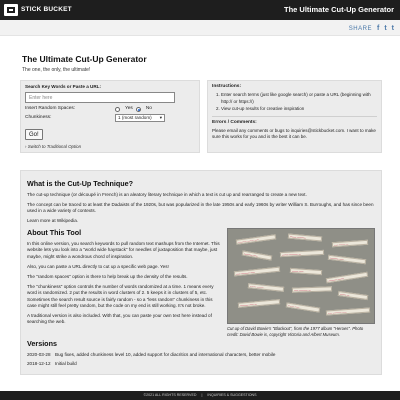  I want to click on chunkiness-label: Chunkiness:, so click(38, 117).